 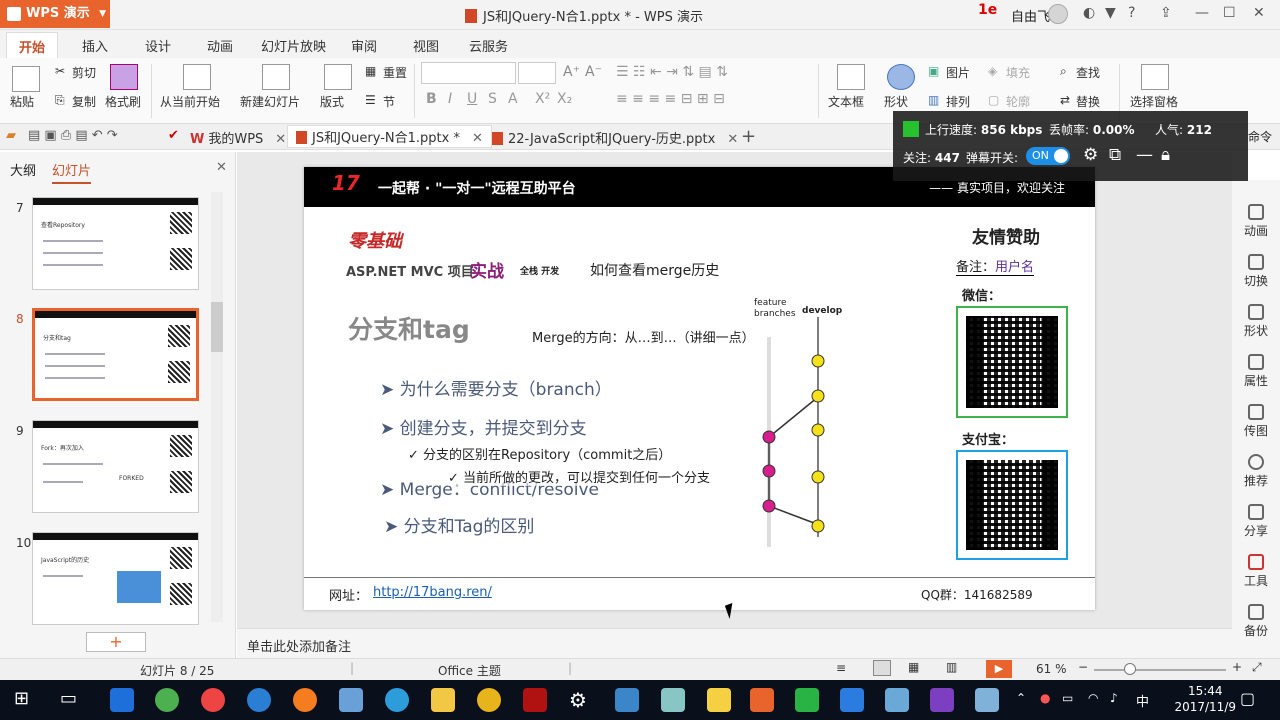 I want to click on cut-button: 剪切, so click(x=84, y=72).